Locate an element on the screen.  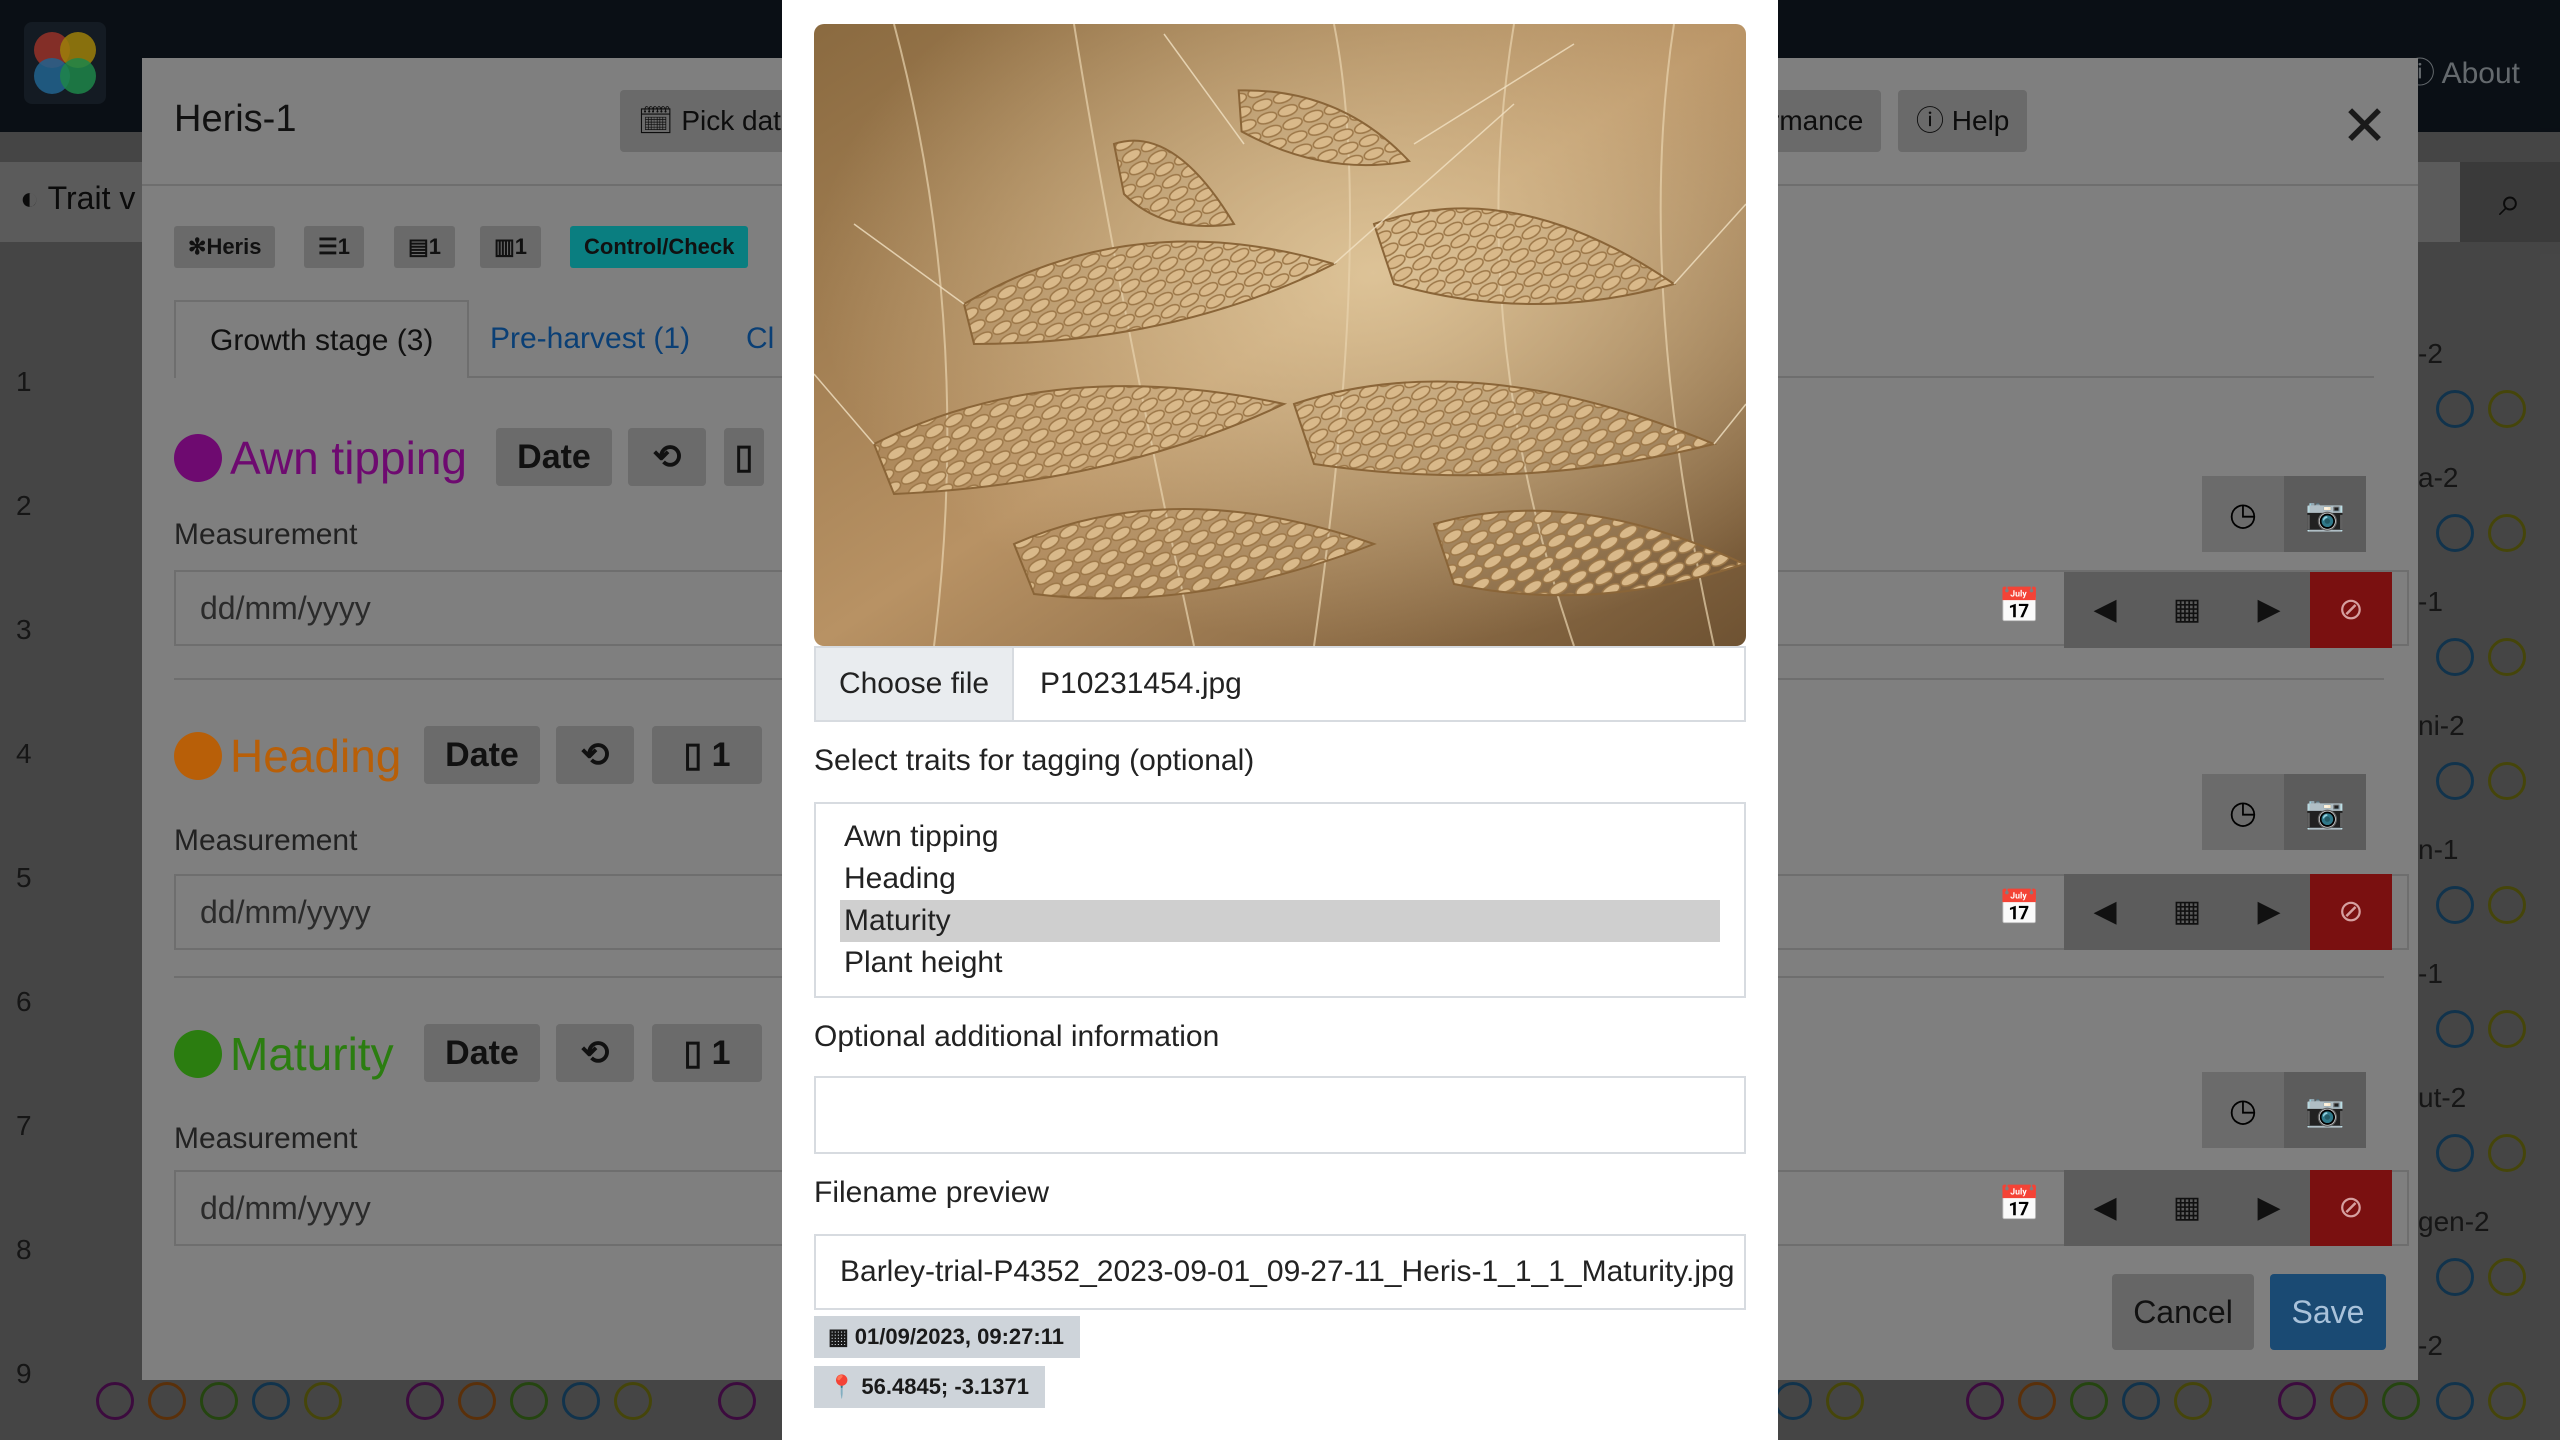
badge-rep: ☰1 is located at coordinates (334, 247).